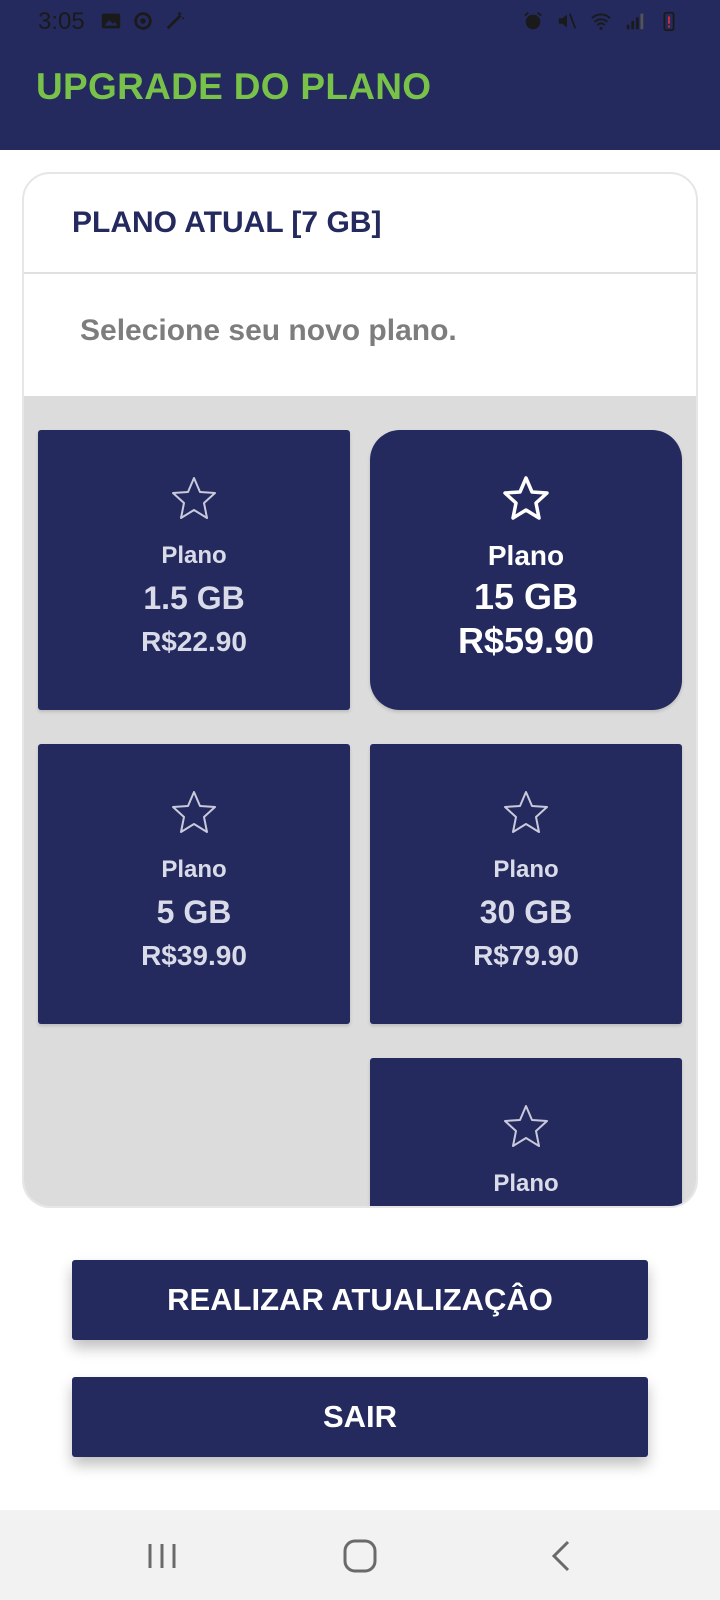  Describe the element at coordinates (194, 884) in the screenshot. I see `plan-option-5gb: Plano 5 GB R$39.90` at that location.